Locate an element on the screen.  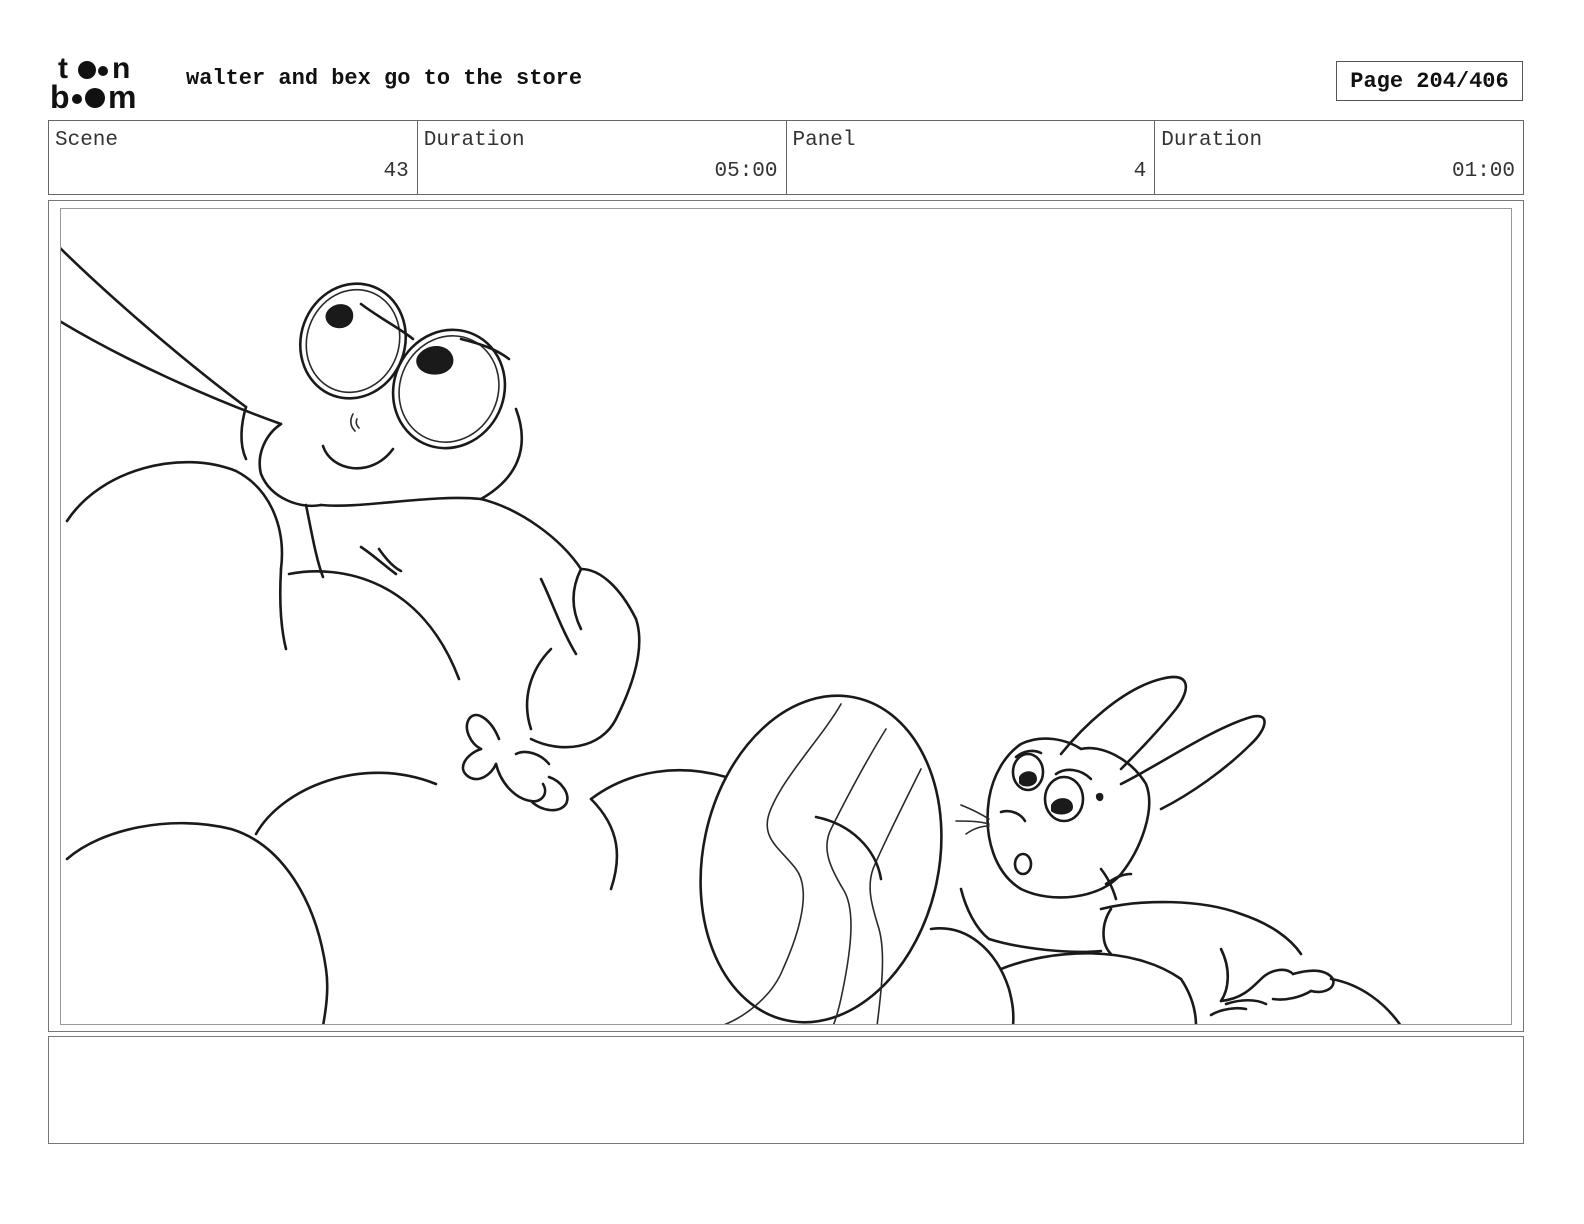
scene-duration-value: 05:00 is located at coordinates (746, 171).